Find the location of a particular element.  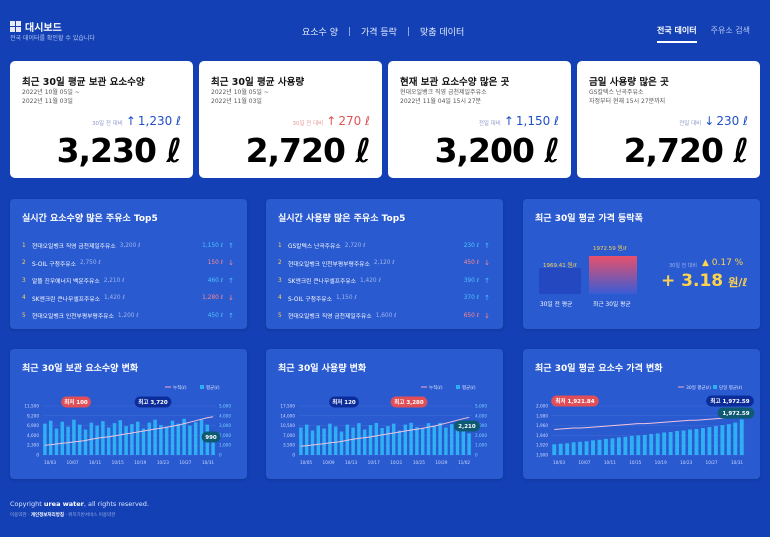

x-tick-label: 10/13 is located at coordinates (351, 462).